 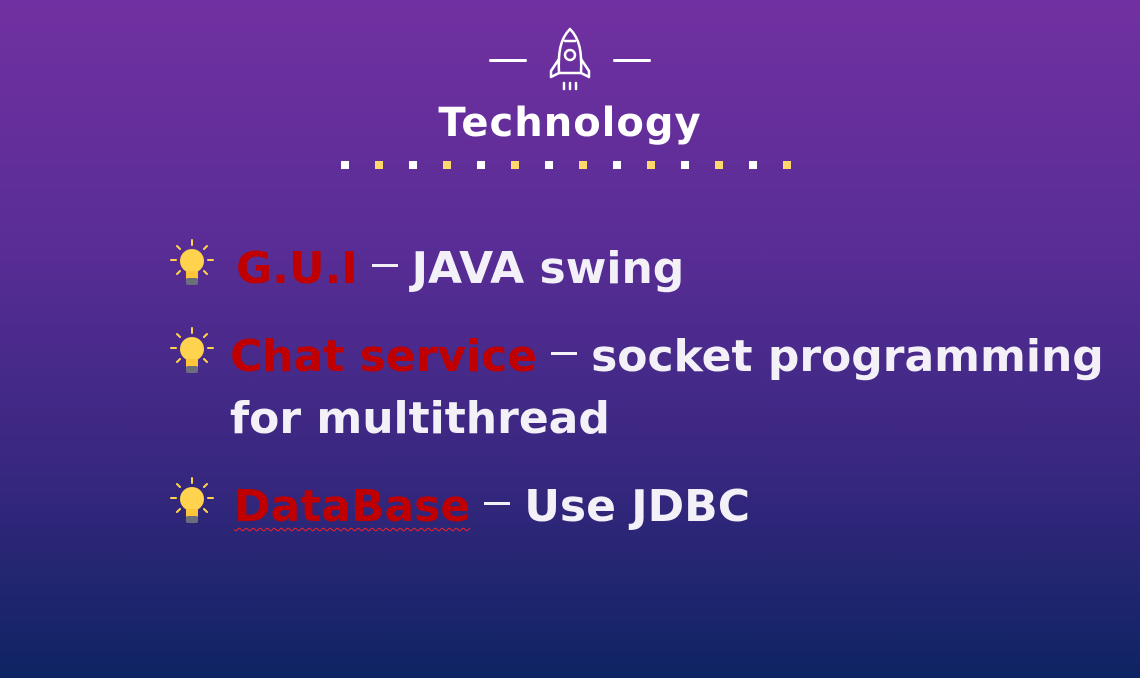 What do you see at coordinates (570, 123) in the screenshot?
I see `slide-title: Technology` at bounding box center [570, 123].